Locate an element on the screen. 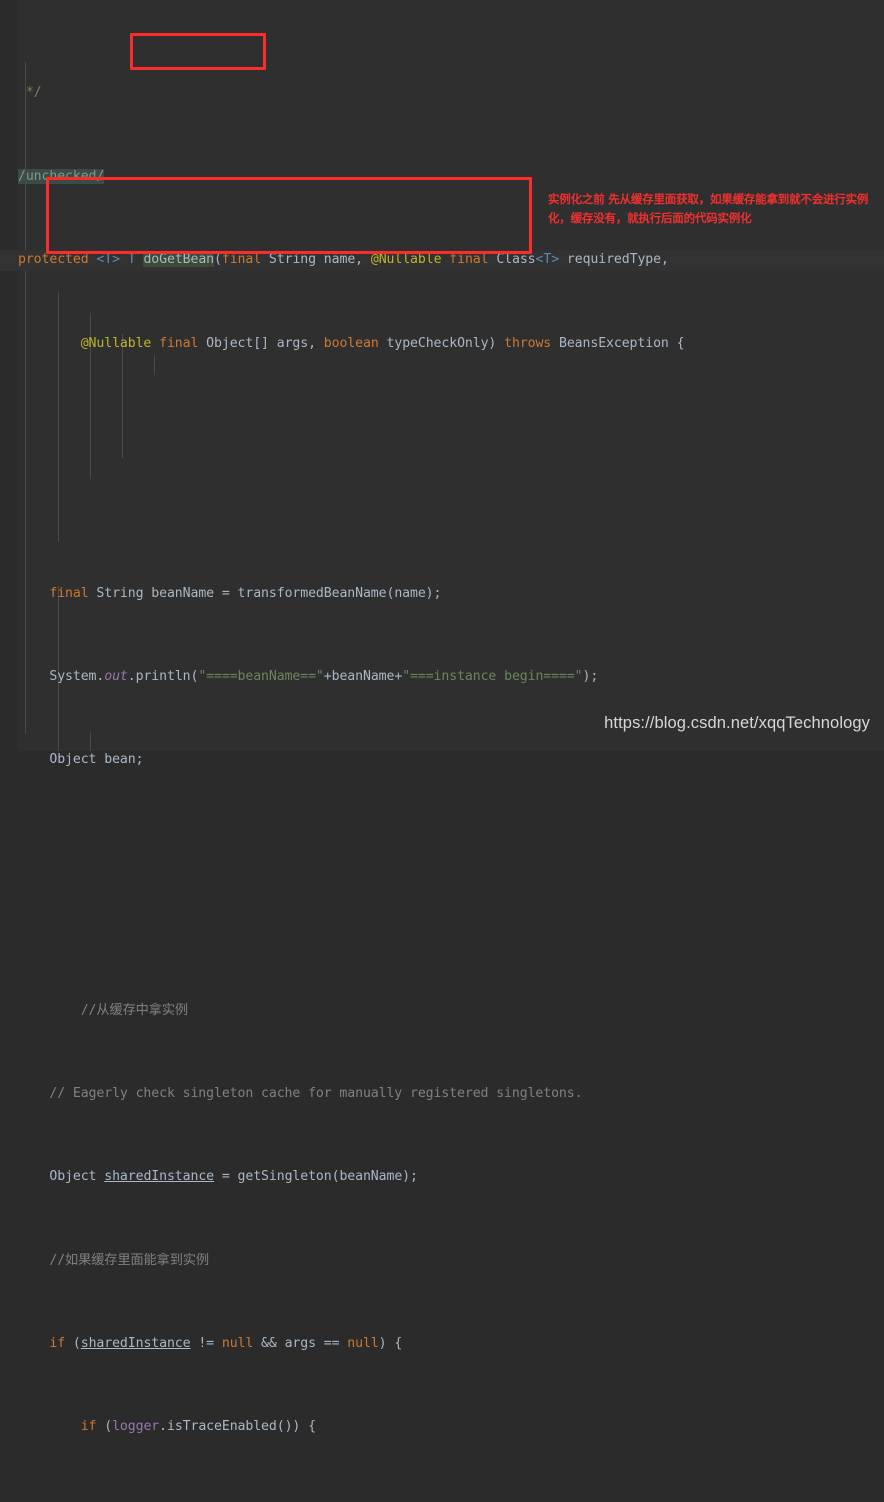 This screenshot has width=884, height=1502. code-line: if (logger.isTraceEnabled()) { is located at coordinates (442, 1427).